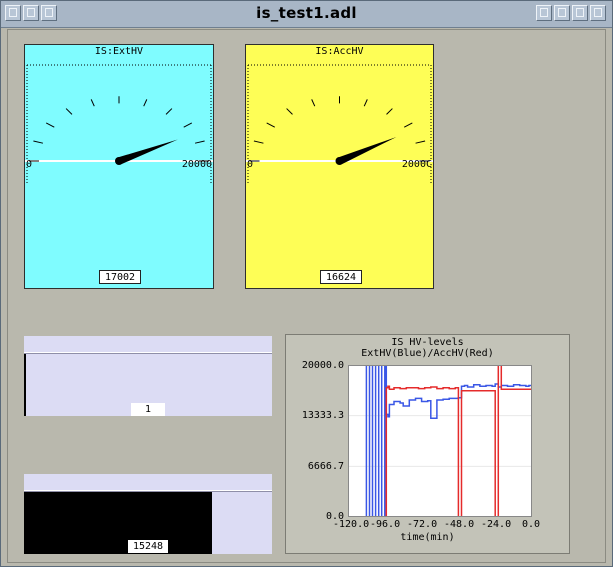  What do you see at coordinates (422, 524) in the screenshot?
I see `x-tick-label: -72.0` at bounding box center [422, 524].